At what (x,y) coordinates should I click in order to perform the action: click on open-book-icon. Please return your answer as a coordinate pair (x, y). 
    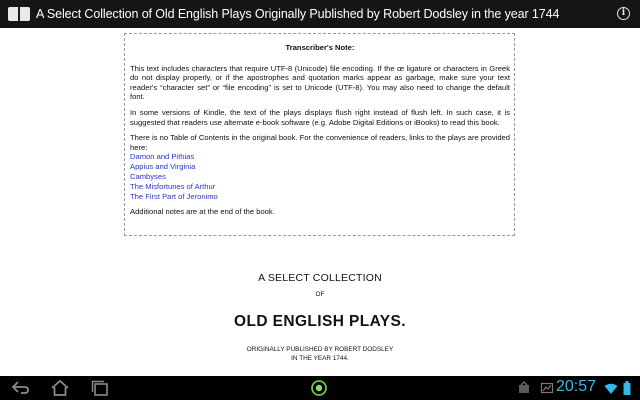
    Looking at the image, I should click on (19, 14).